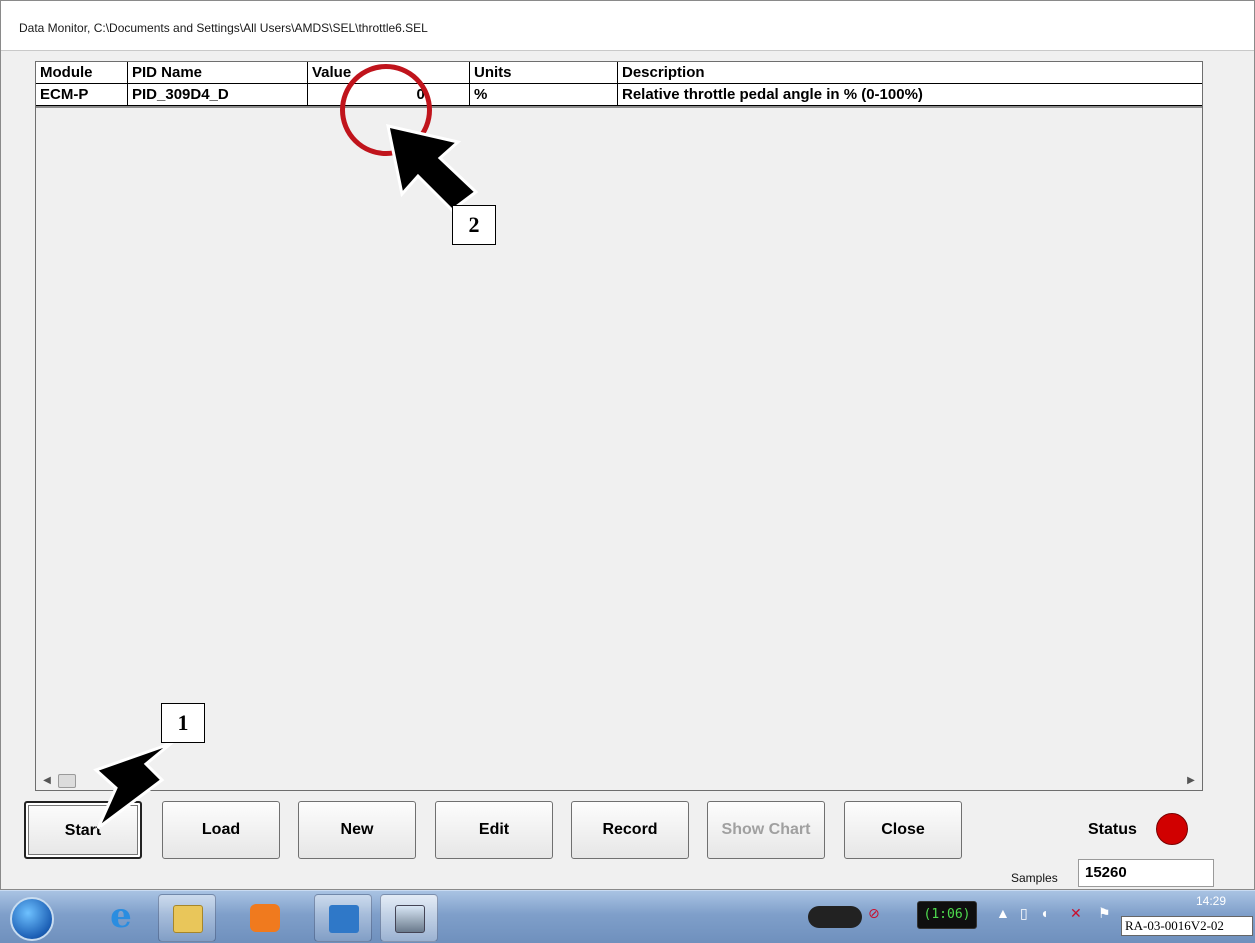 The image size is (1255, 943). I want to click on file-explorer-icon, so click(188, 919).